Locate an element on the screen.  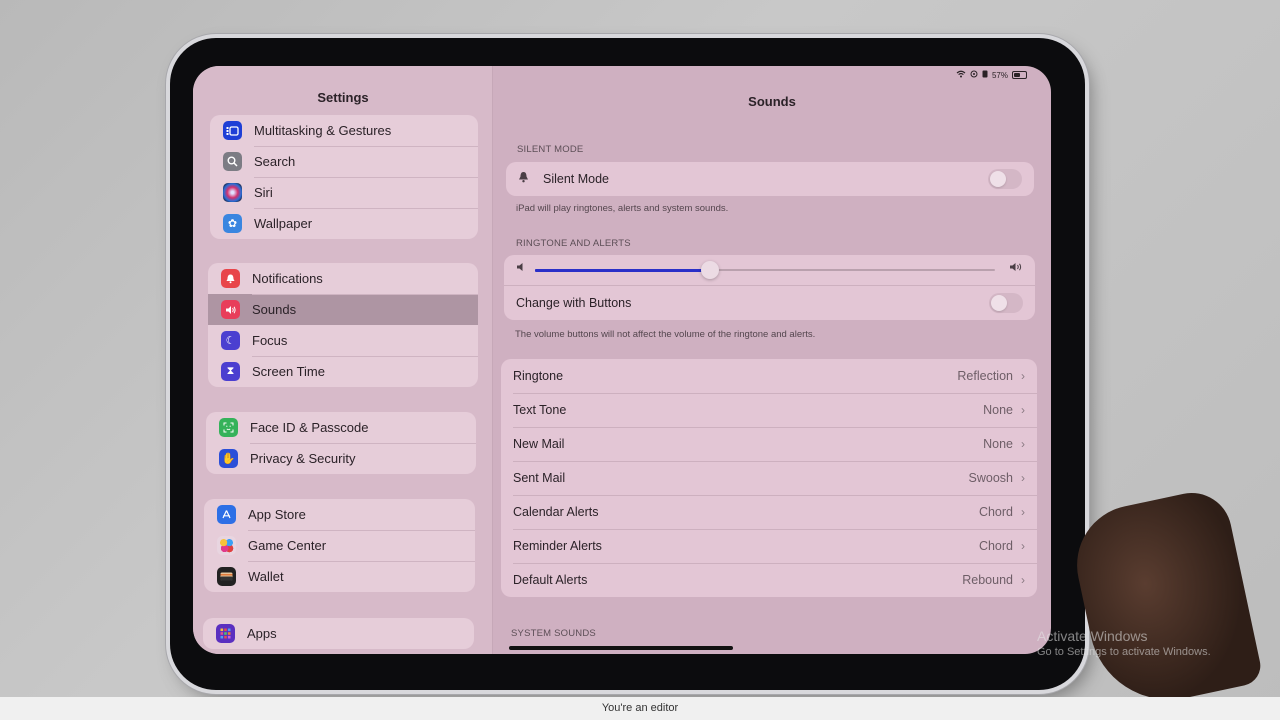
sidebar-item-label: Multitasking & Gestures is located at coordinates (323, 130).